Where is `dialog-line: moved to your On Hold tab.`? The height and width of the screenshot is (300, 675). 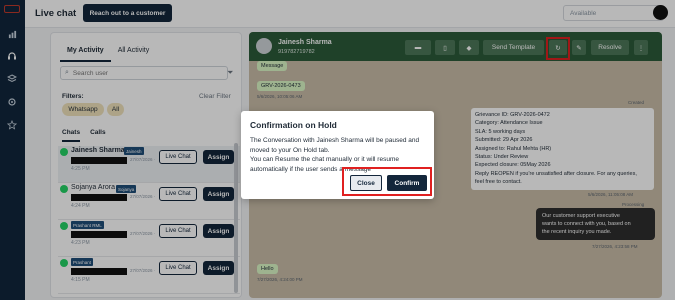
dialog-line: moved to your On Hold tab. is located at coordinates (290, 150).